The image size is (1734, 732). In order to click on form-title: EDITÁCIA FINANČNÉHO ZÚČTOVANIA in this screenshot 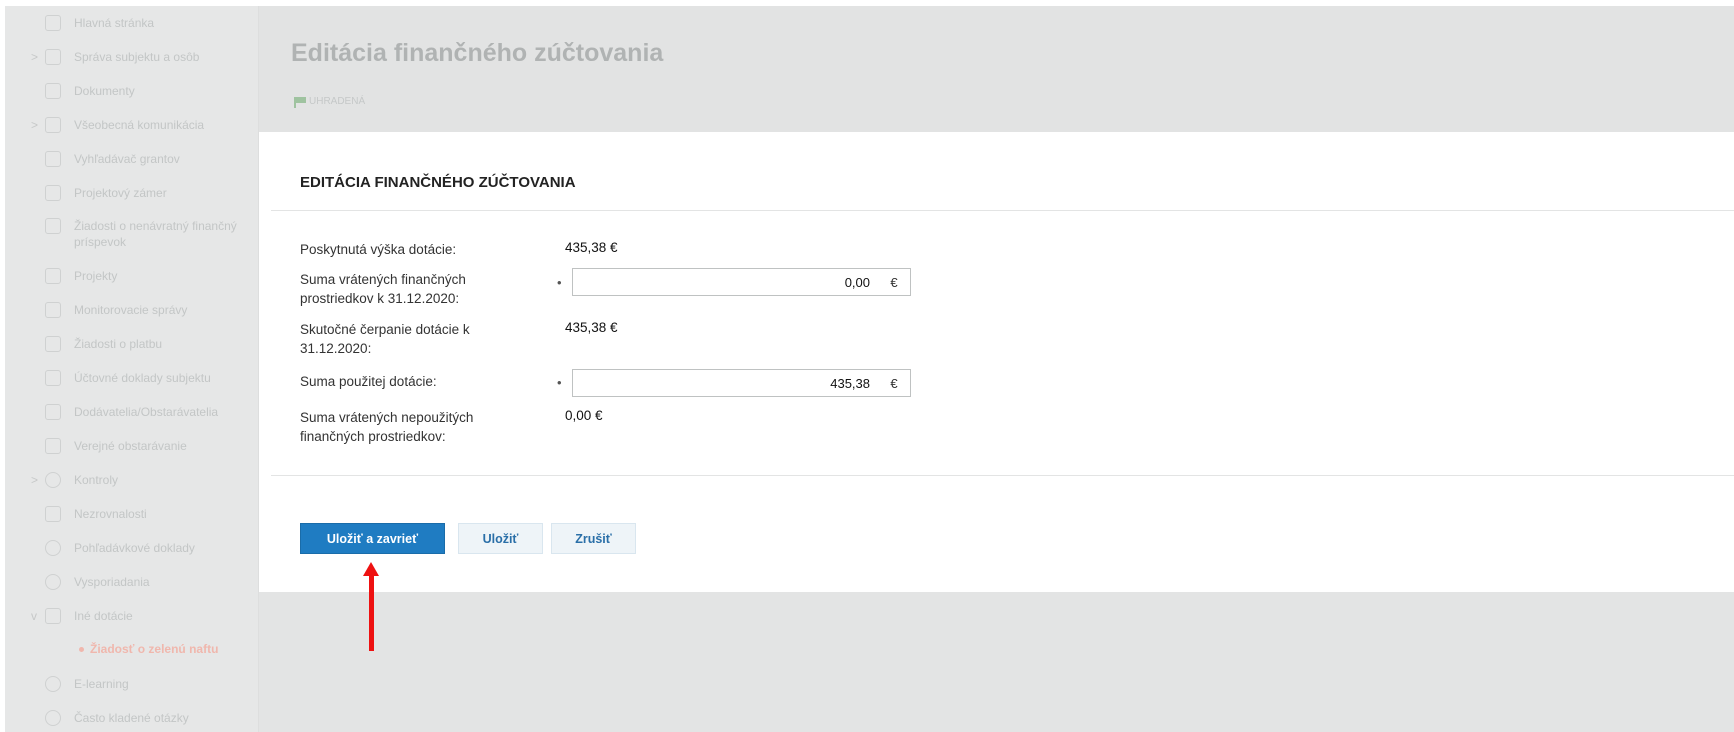, I will do `click(438, 182)`.